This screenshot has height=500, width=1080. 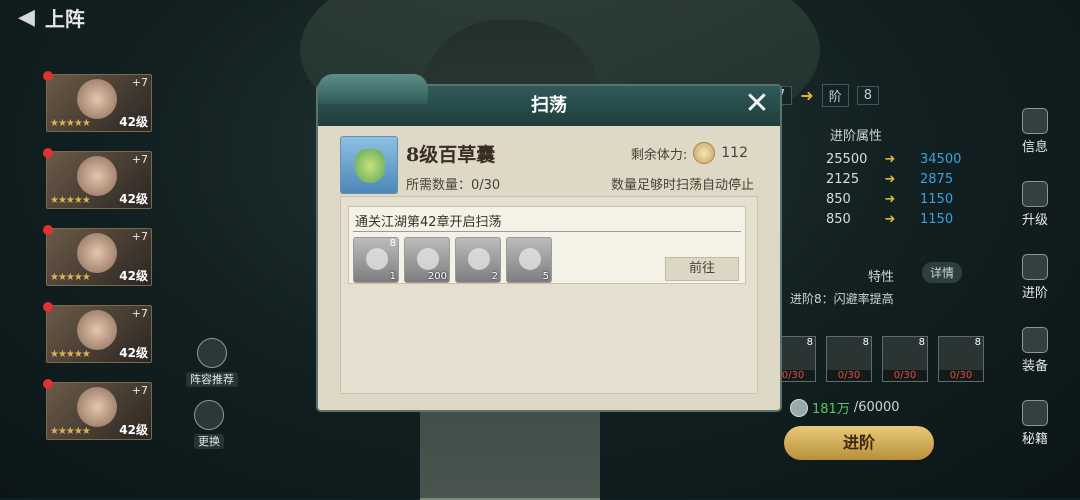 I want to click on auto-stop-note: 数量足够时扫荡自动停止, so click(x=682, y=185).